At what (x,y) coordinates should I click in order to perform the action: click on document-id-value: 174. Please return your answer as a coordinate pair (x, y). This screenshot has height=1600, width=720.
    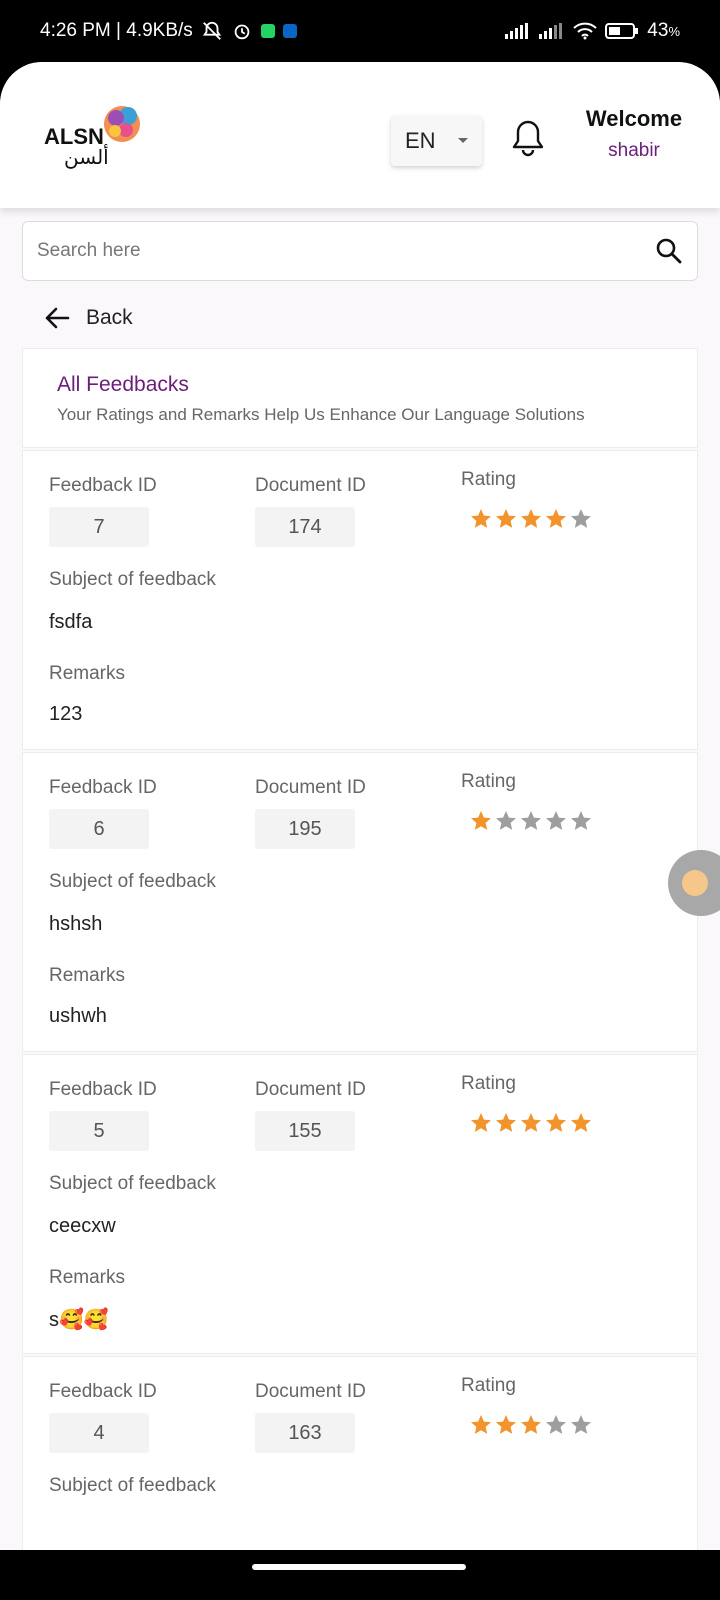
    Looking at the image, I should click on (305, 527).